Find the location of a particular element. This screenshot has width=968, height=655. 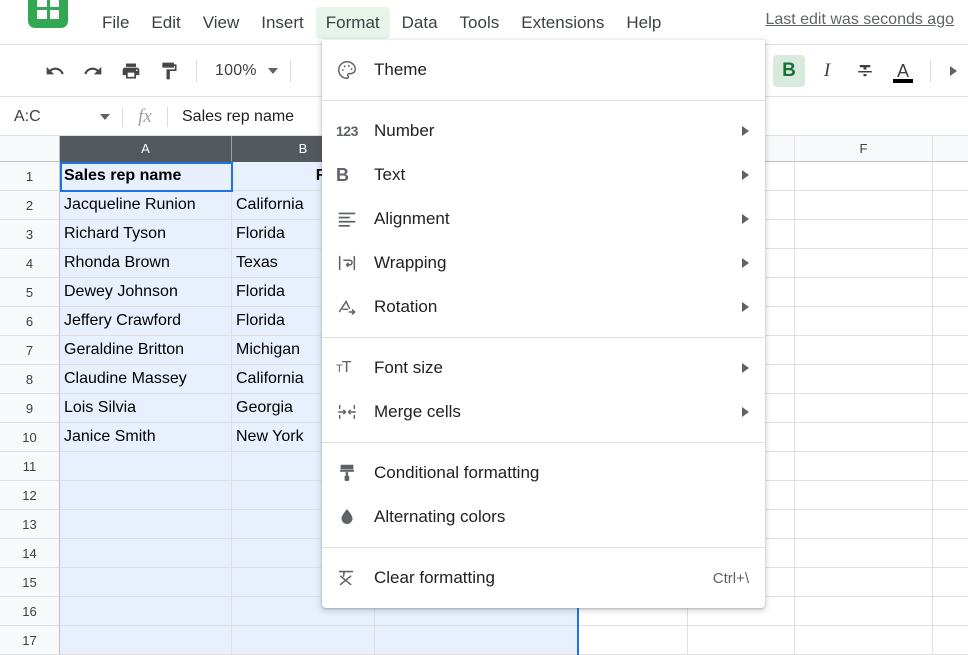

cell-F14 is located at coordinates (864, 553).